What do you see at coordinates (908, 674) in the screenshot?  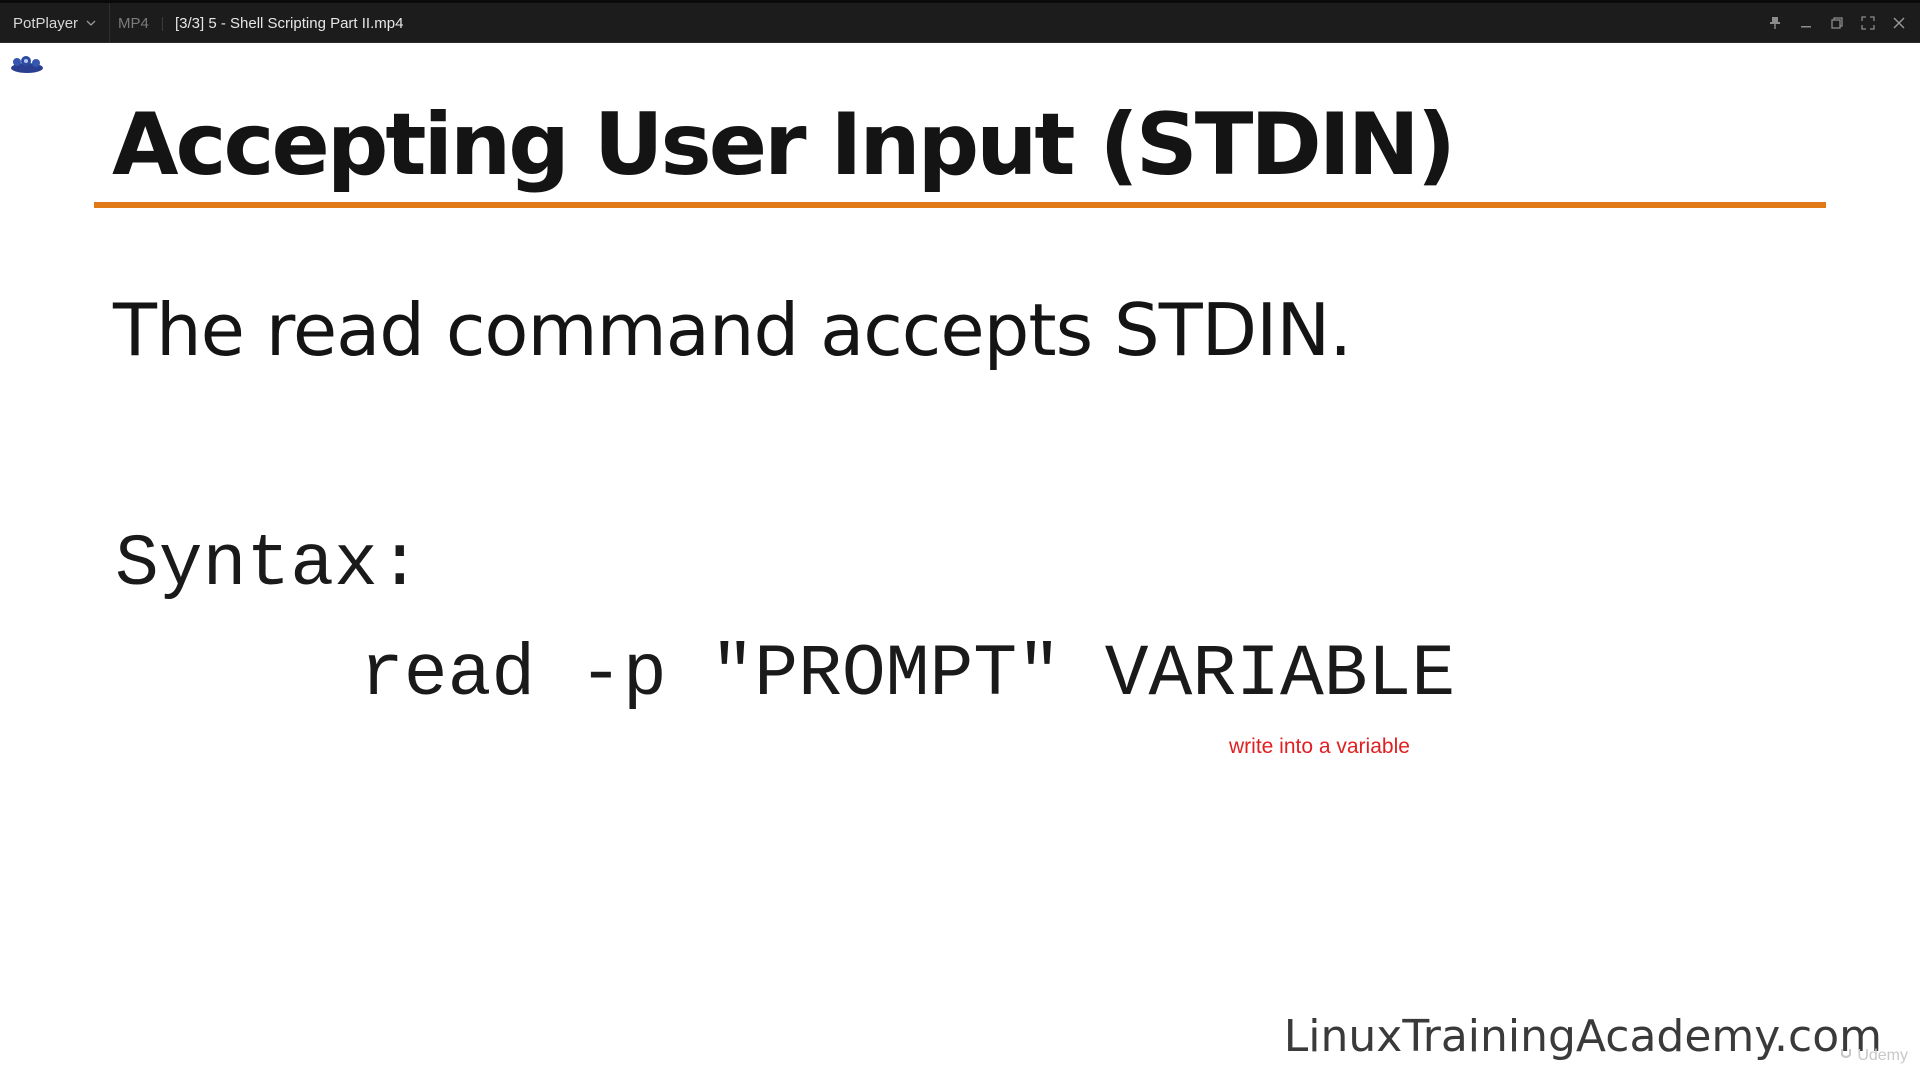 I see `syntax-code: read -p "PROMPT" VARIABLE` at bounding box center [908, 674].